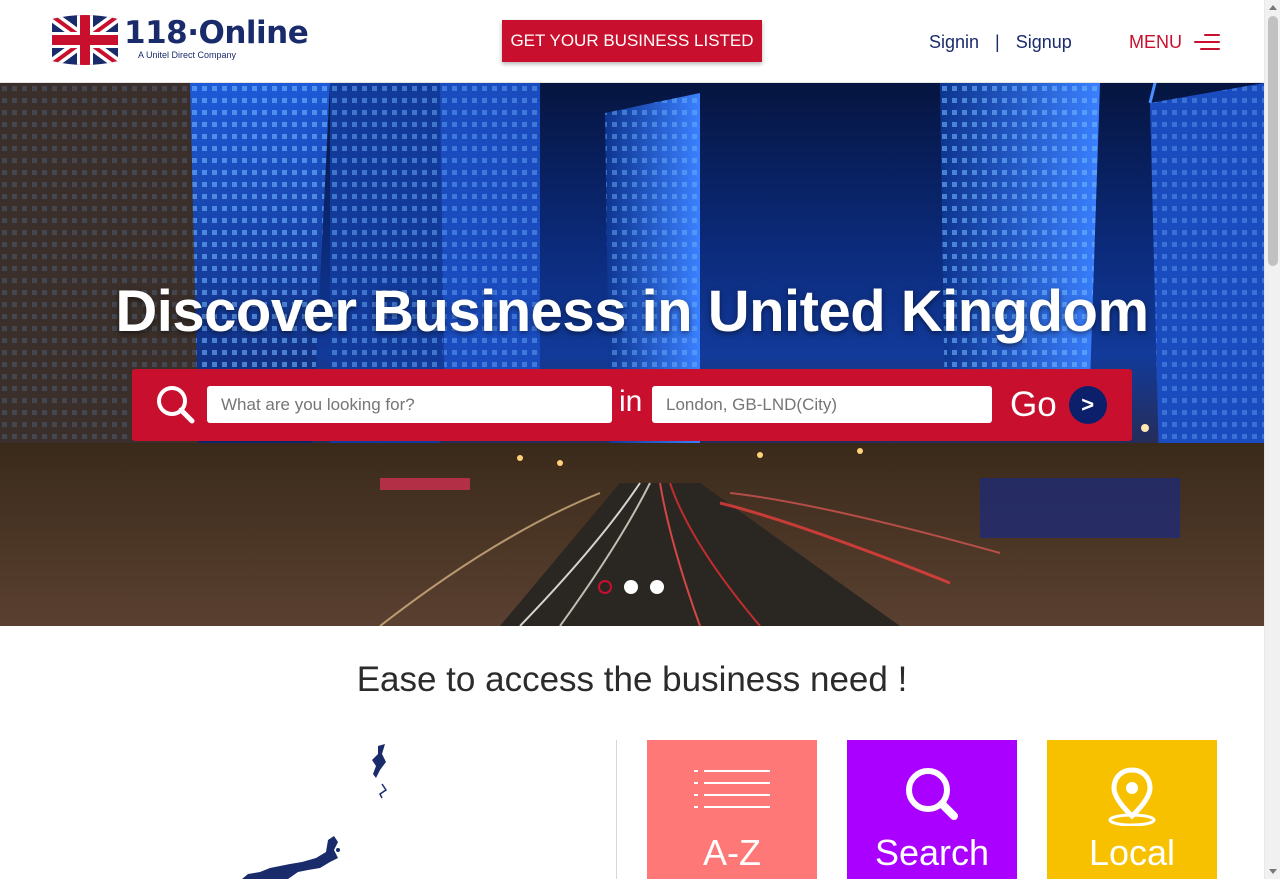 The width and height of the screenshot is (1280, 879). What do you see at coordinates (1272, 439) in the screenshot?
I see `page-scrollbar` at bounding box center [1272, 439].